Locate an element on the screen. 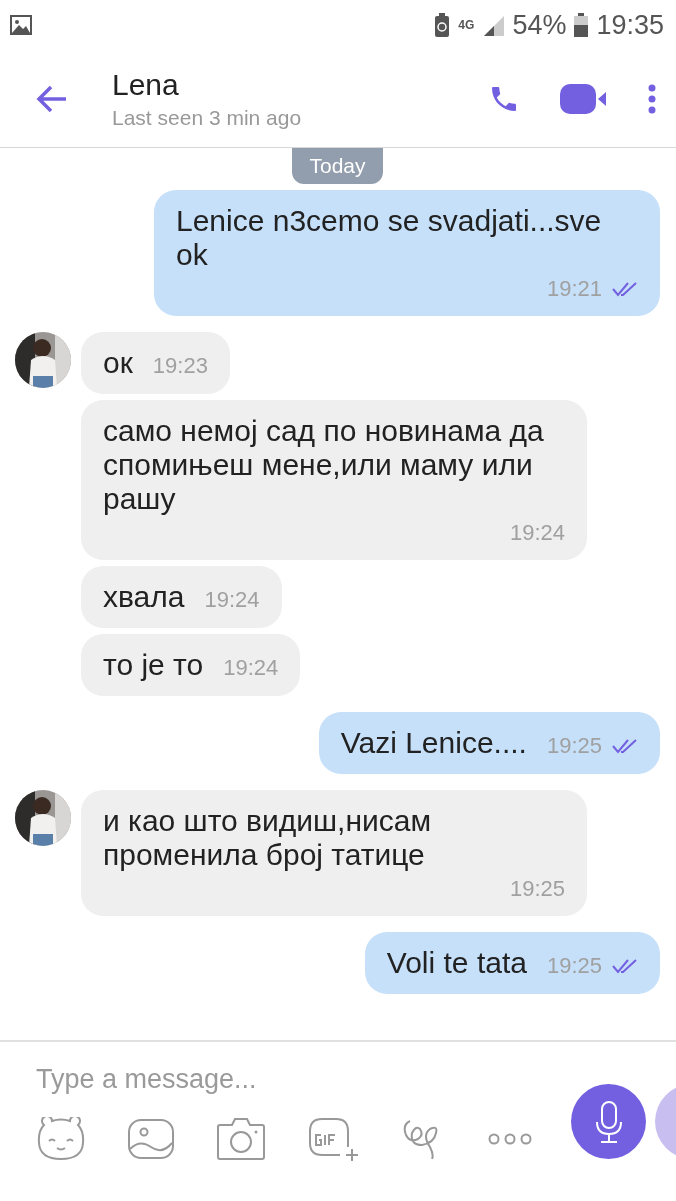 The image size is (676, 1201). message-time: 19:21 is located at coordinates (574, 289).